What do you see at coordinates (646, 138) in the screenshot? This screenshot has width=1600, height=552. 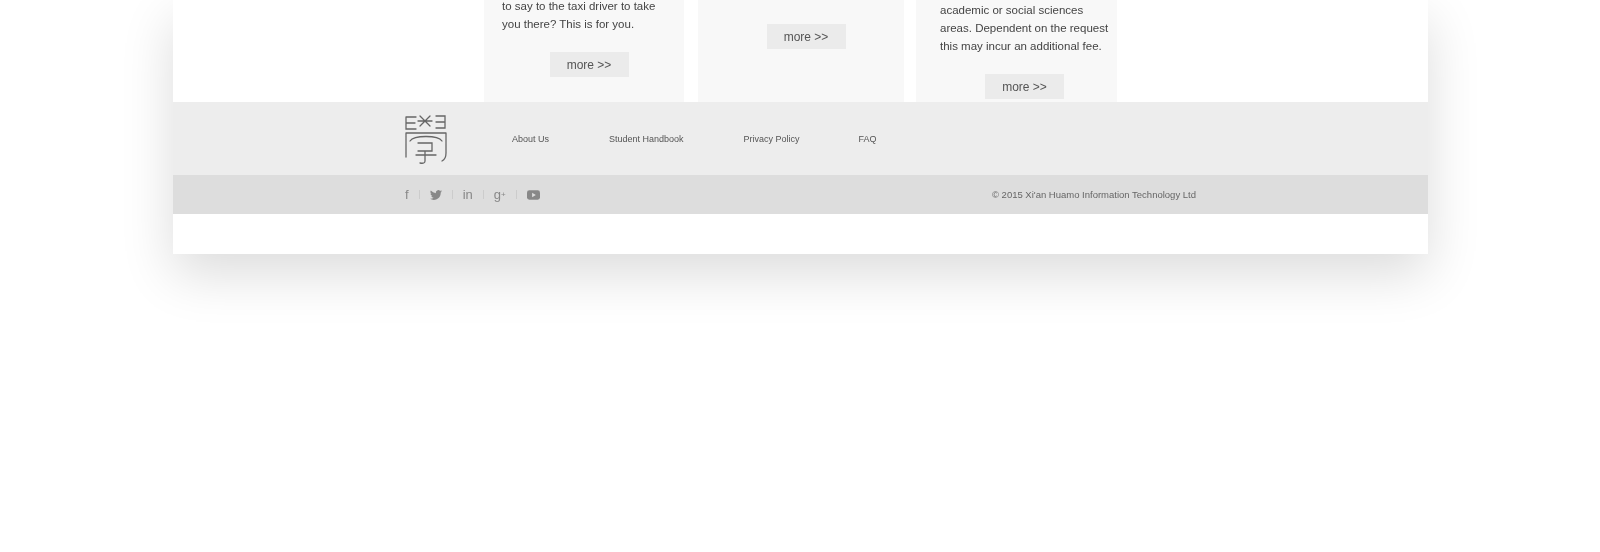 I see `footer-link: Student Handbook` at bounding box center [646, 138].